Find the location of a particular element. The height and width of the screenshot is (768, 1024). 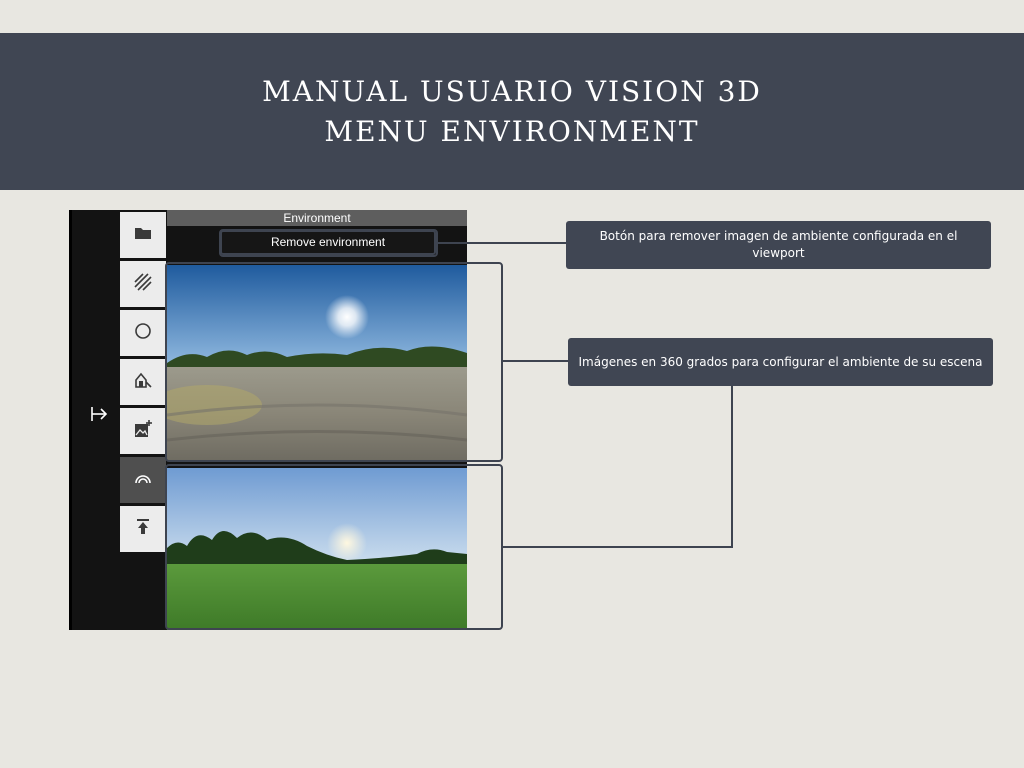

page-title-line2: MENU ENVIRONMENT is located at coordinates (512, 131).